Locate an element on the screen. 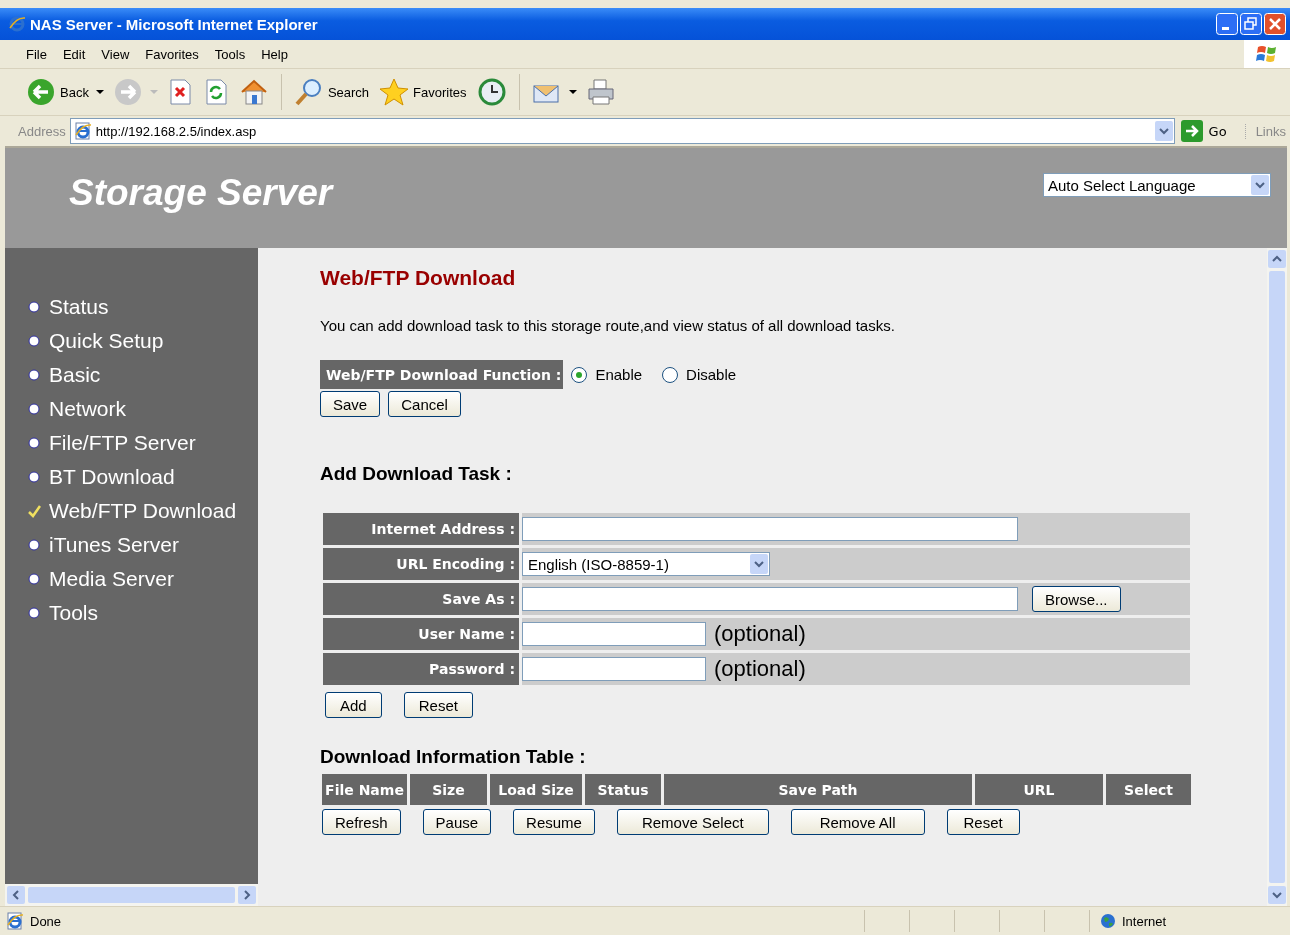 The width and height of the screenshot is (1290, 935). form-button: Remove Select is located at coordinates (692, 822).